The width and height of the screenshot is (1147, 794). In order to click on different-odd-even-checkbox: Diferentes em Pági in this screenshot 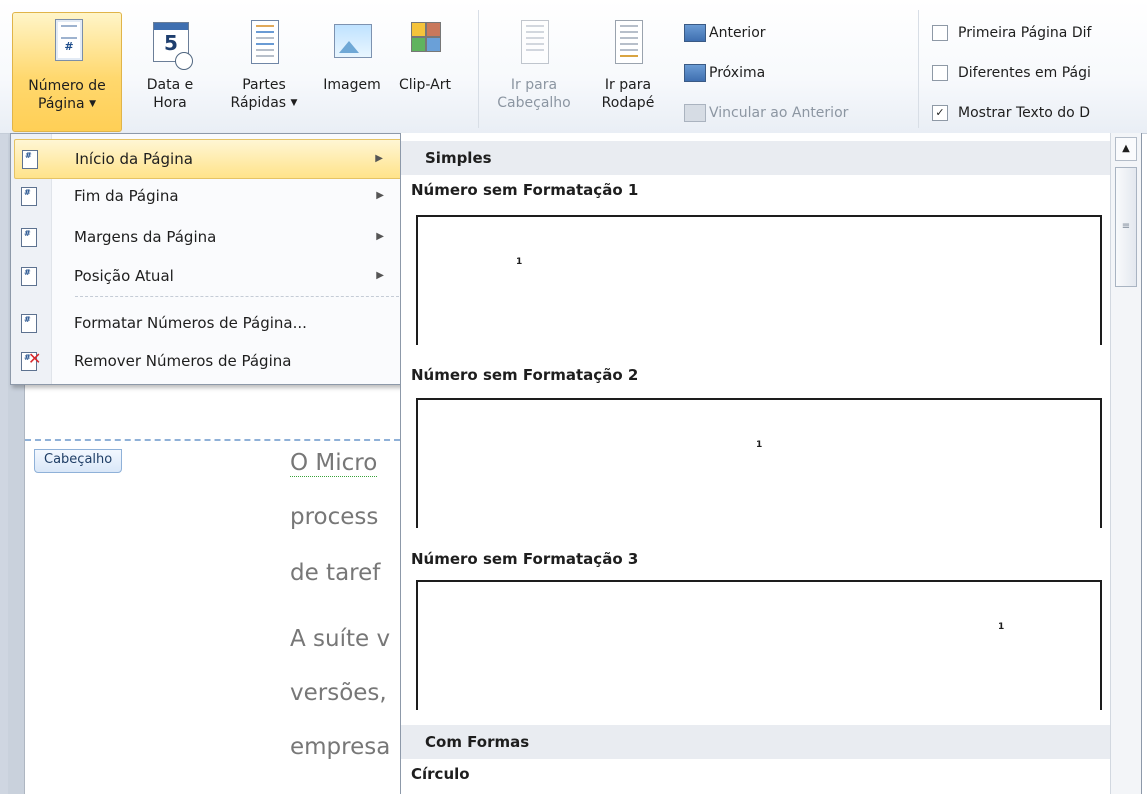, I will do `click(1011, 73)`.